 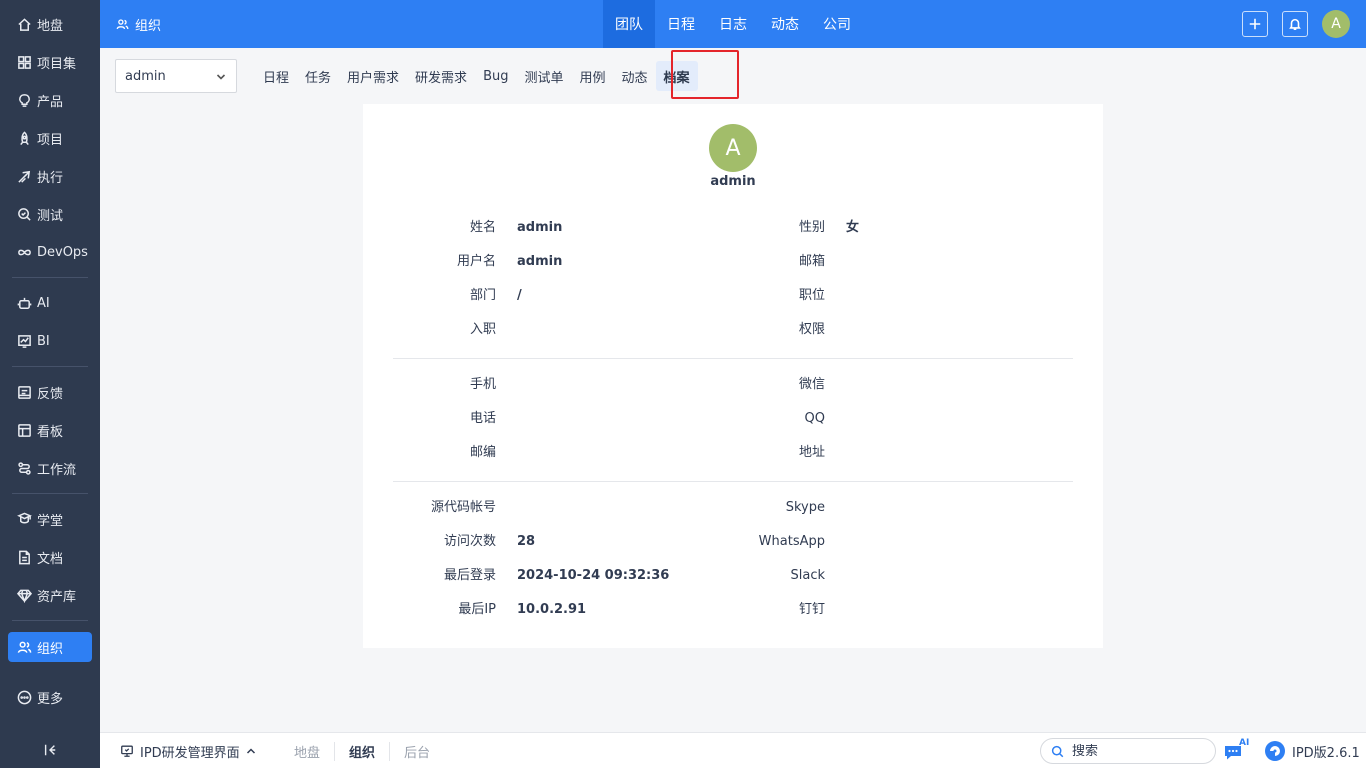 I want to click on module-title-text: 组织, so click(x=148, y=26).